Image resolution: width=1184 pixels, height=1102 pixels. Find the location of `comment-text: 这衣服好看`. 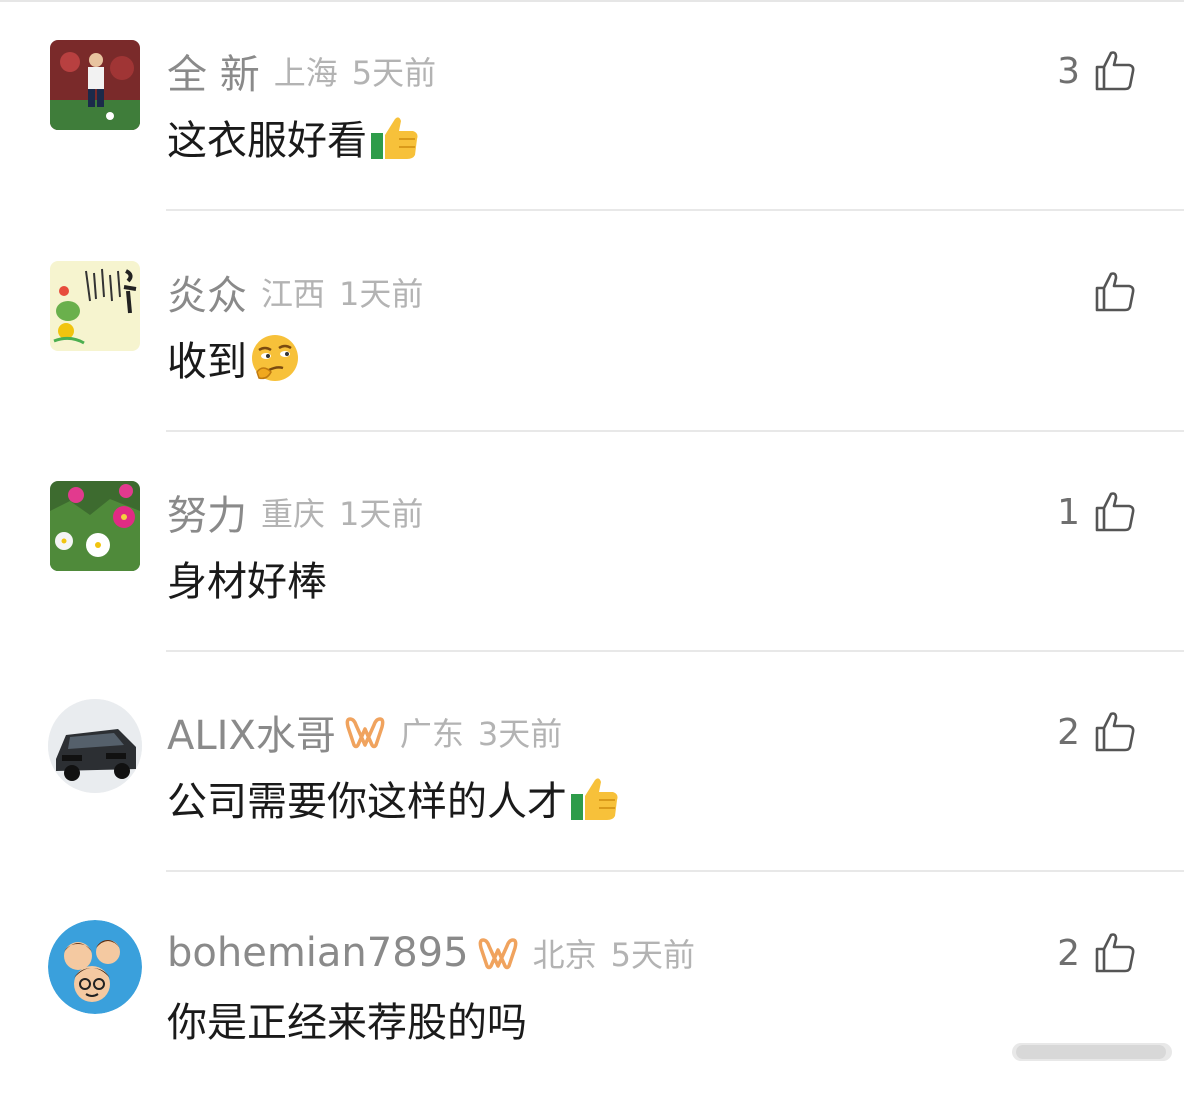

comment-text: 这衣服好看 is located at coordinates (294, 137).